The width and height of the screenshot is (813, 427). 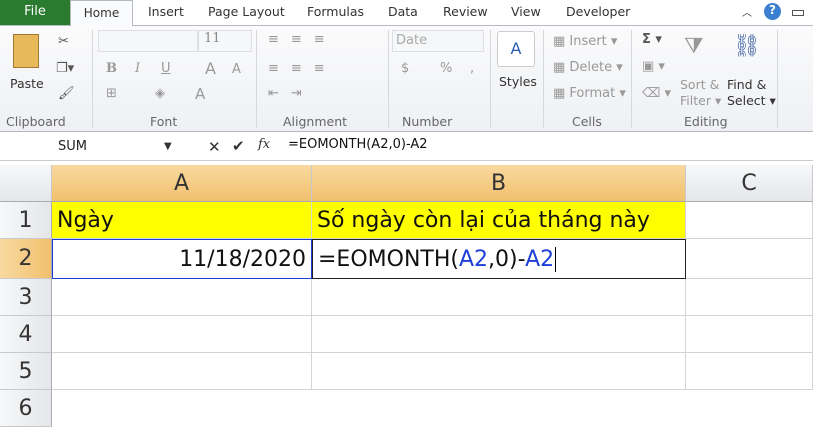 I want to click on group-editing: Editing, so click(x=706, y=121).